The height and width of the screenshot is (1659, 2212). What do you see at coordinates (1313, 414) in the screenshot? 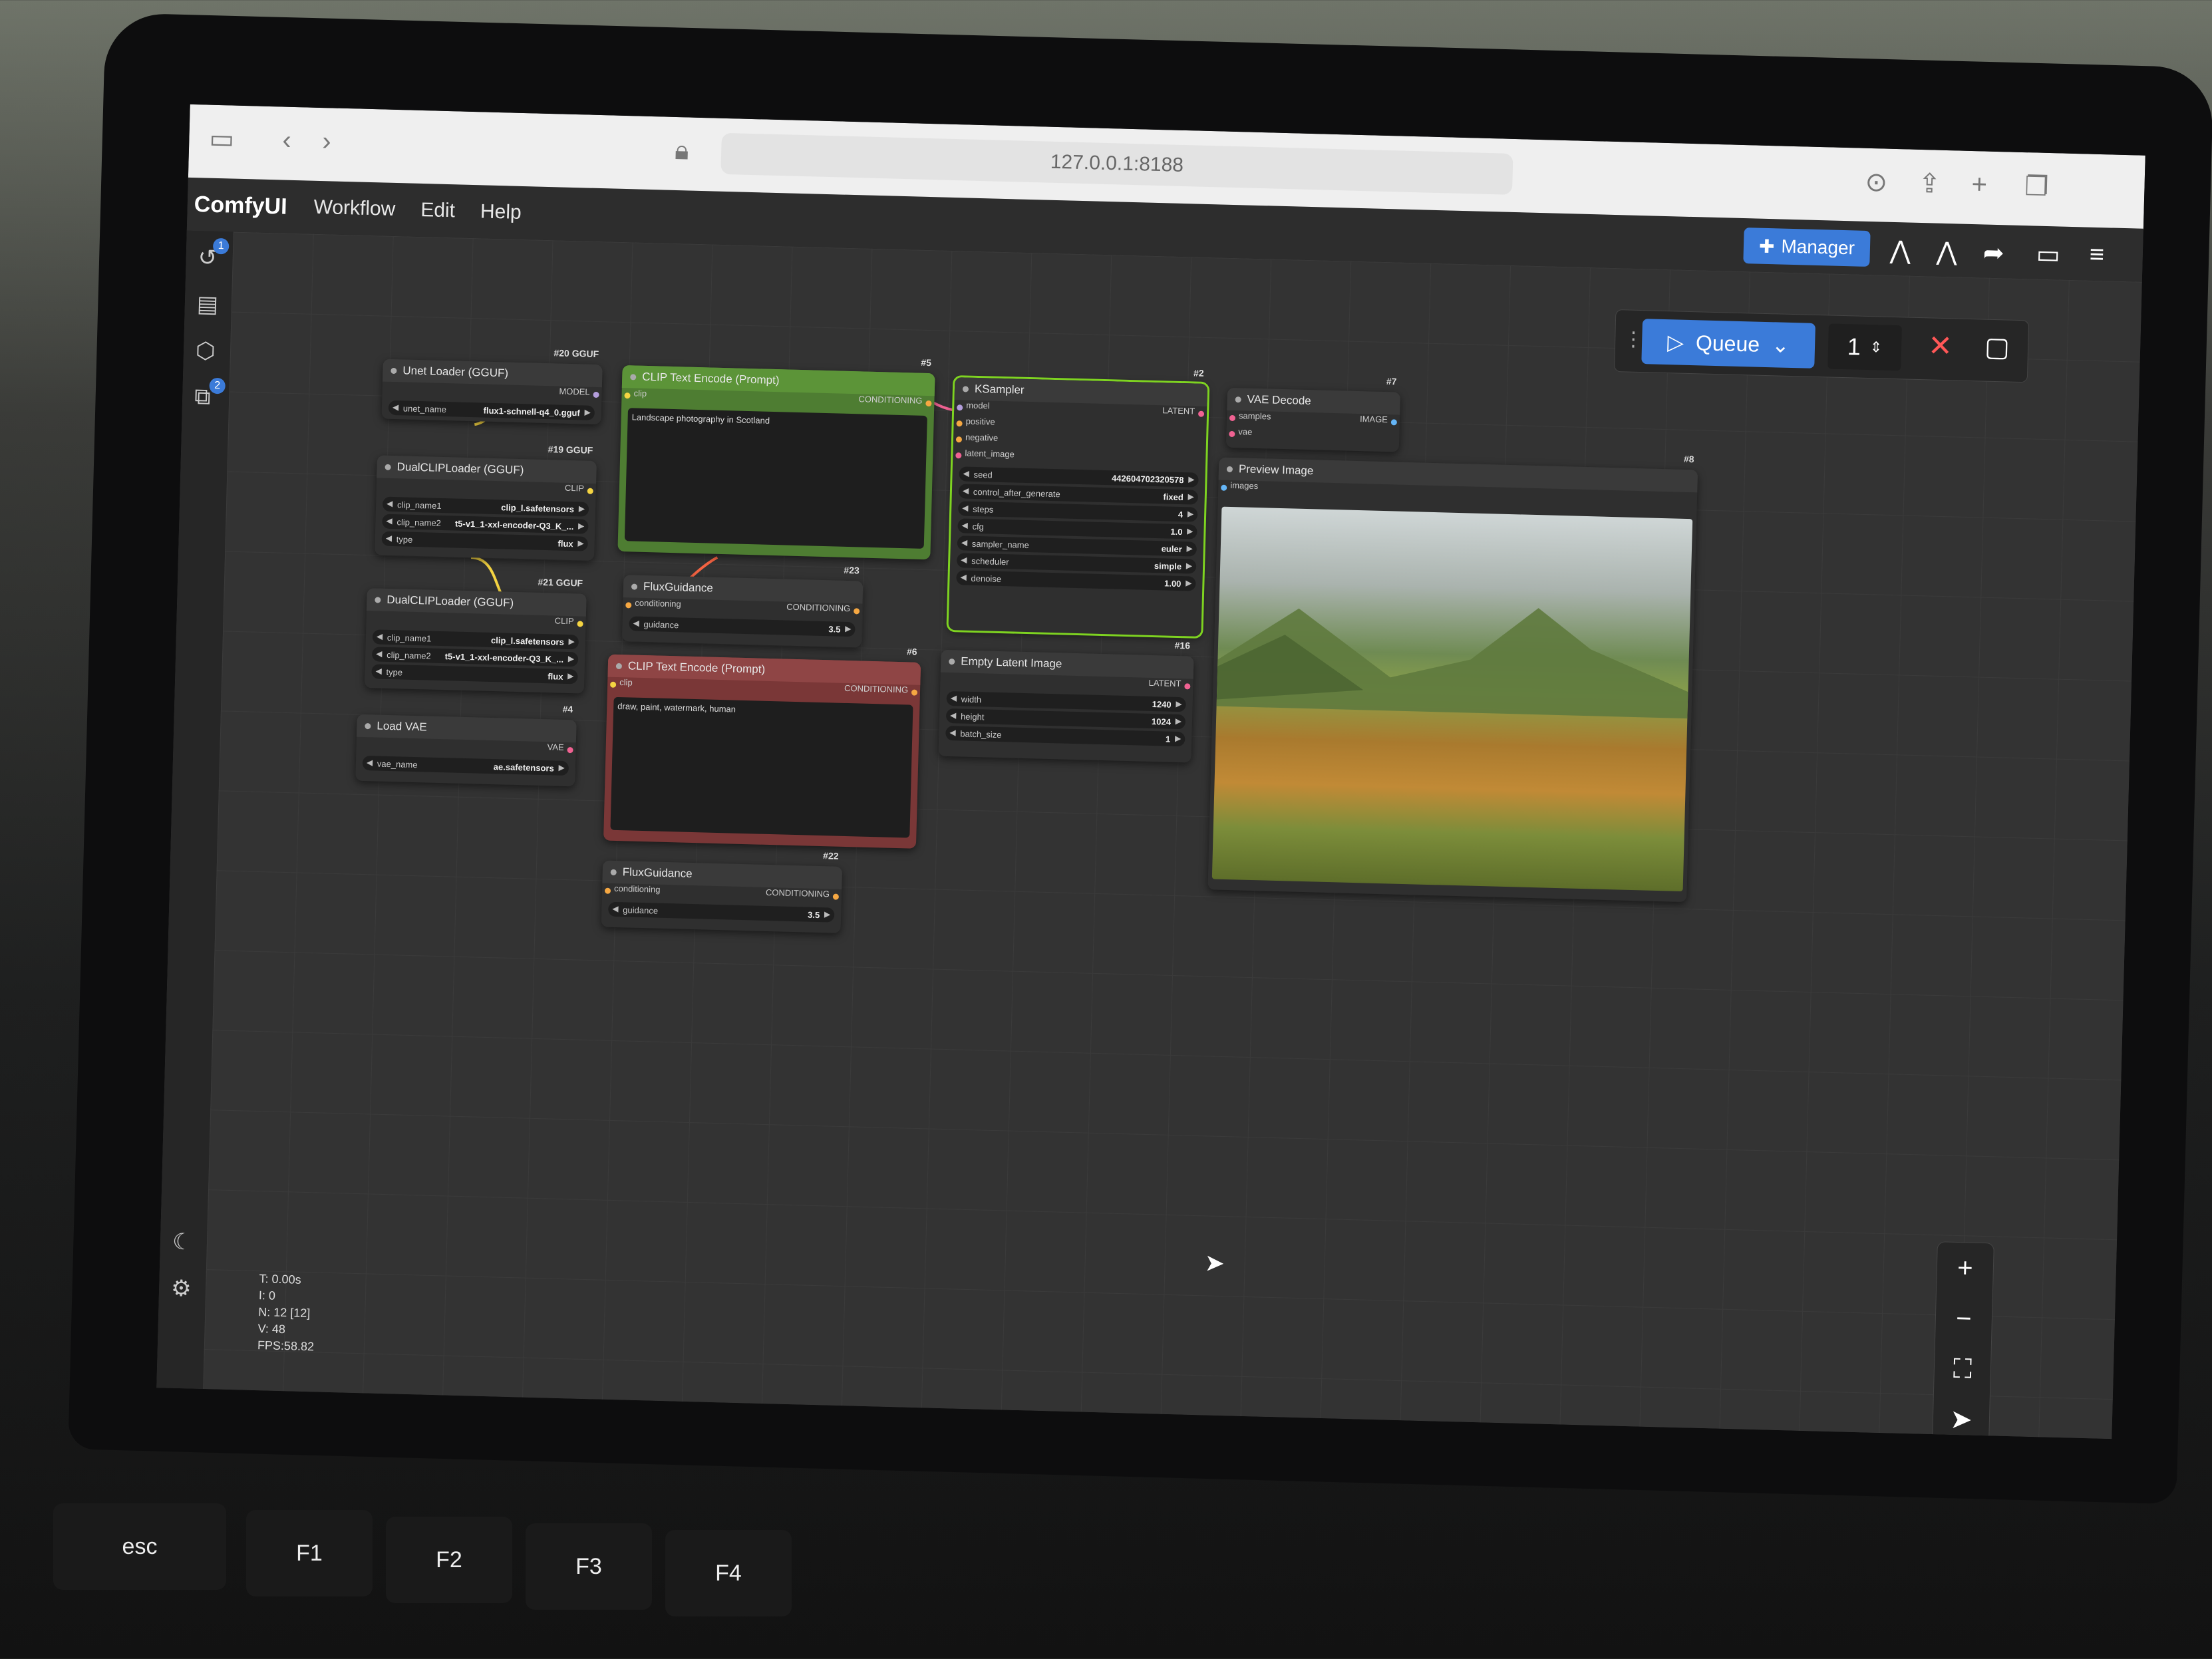
I see `node-vae-decode: #7 VAE Decode samples IMAGE vae` at bounding box center [1313, 414].